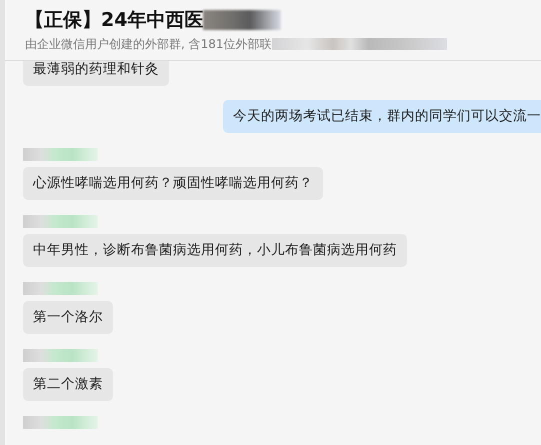 The height and width of the screenshot is (445, 541). I want to click on message-bubble: 最薄弱的药理和针灸, so click(96, 73).